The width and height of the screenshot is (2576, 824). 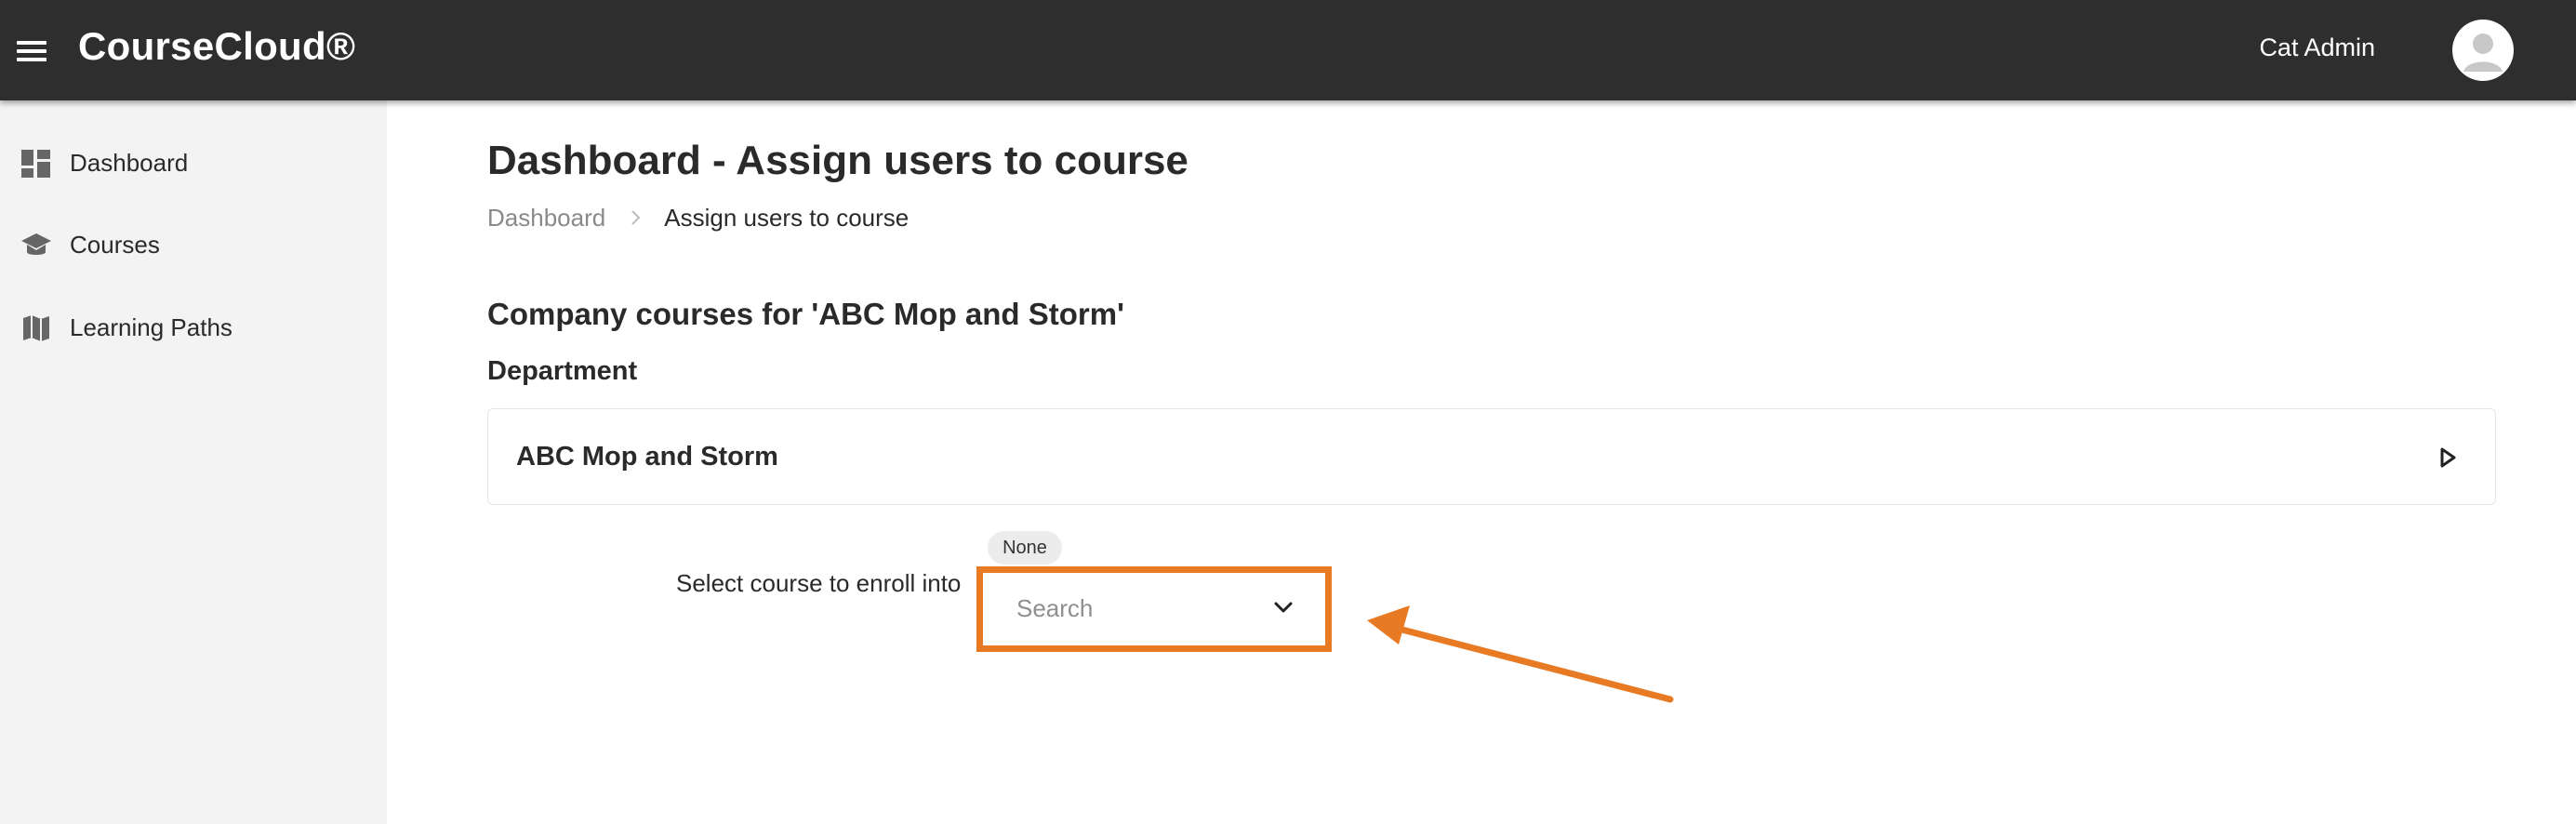 What do you see at coordinates (546, 218) in the screenshot?
I see `breadcrumb-link-dashboard: Dashboard` at bounding box center [546, 218].